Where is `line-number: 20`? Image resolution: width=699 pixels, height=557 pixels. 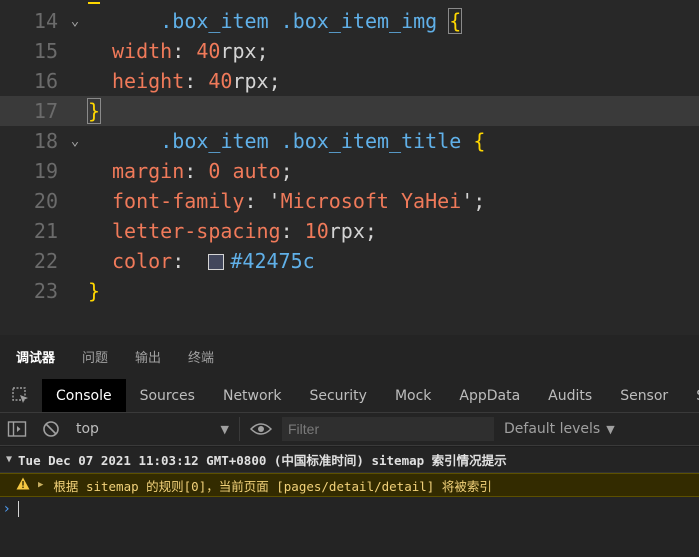
line-number: 20 is located at coordinates (45, 201).